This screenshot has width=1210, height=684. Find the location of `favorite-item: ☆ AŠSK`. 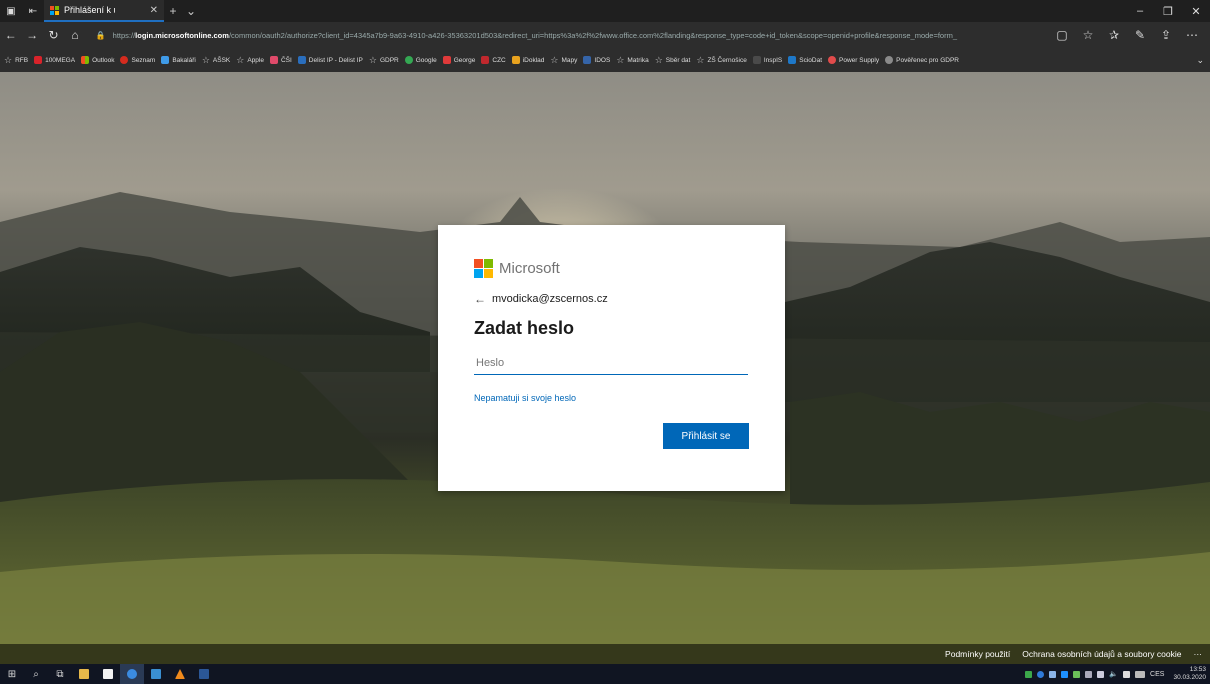

favorite-item: ☆ AŠSK is located at coordinates (216, 60).